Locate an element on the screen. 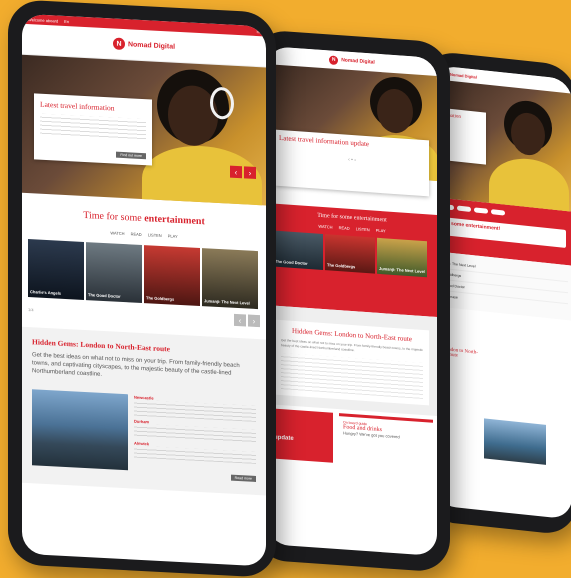 Image resolution: width=571 pixels, height=578 pixels. hero-arrows: ‹ › is located at coordinates (243, 172).